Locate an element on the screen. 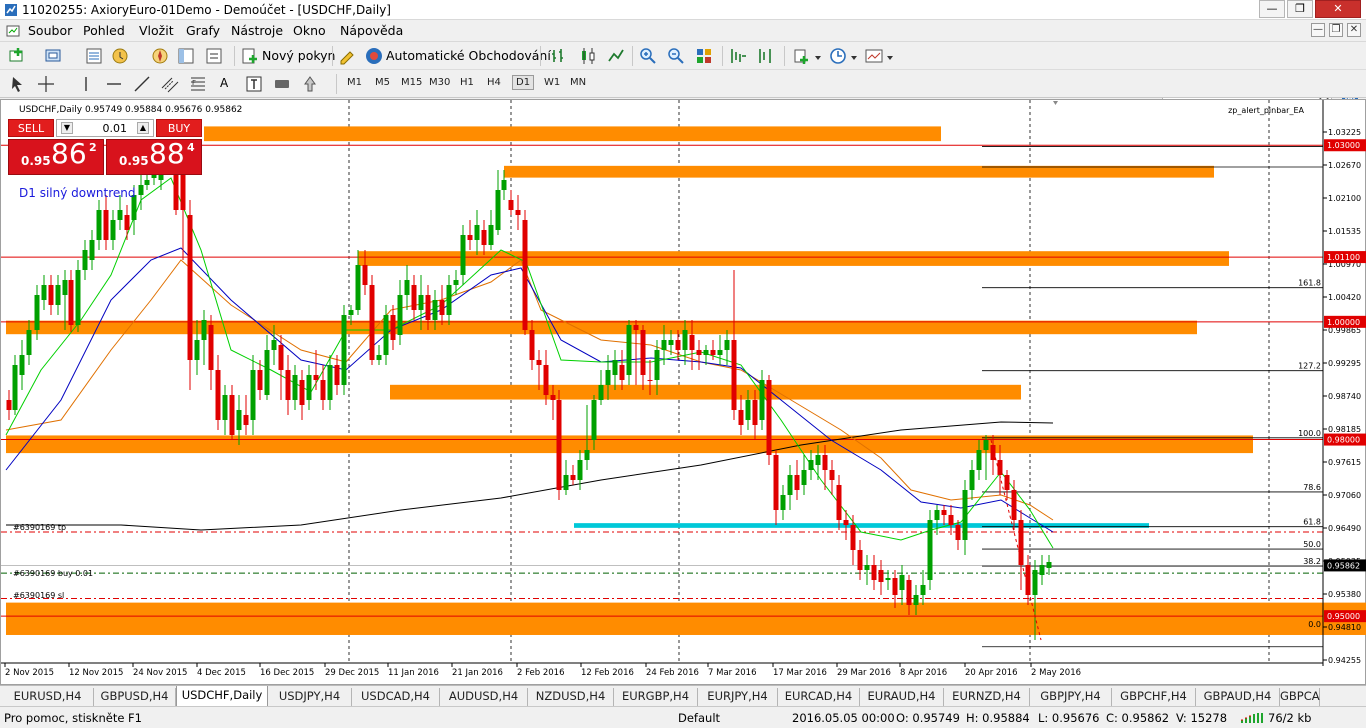 The height and width of the screenshot is (728, 1366). zoom-in-icon is located at coordinates (648, 56).